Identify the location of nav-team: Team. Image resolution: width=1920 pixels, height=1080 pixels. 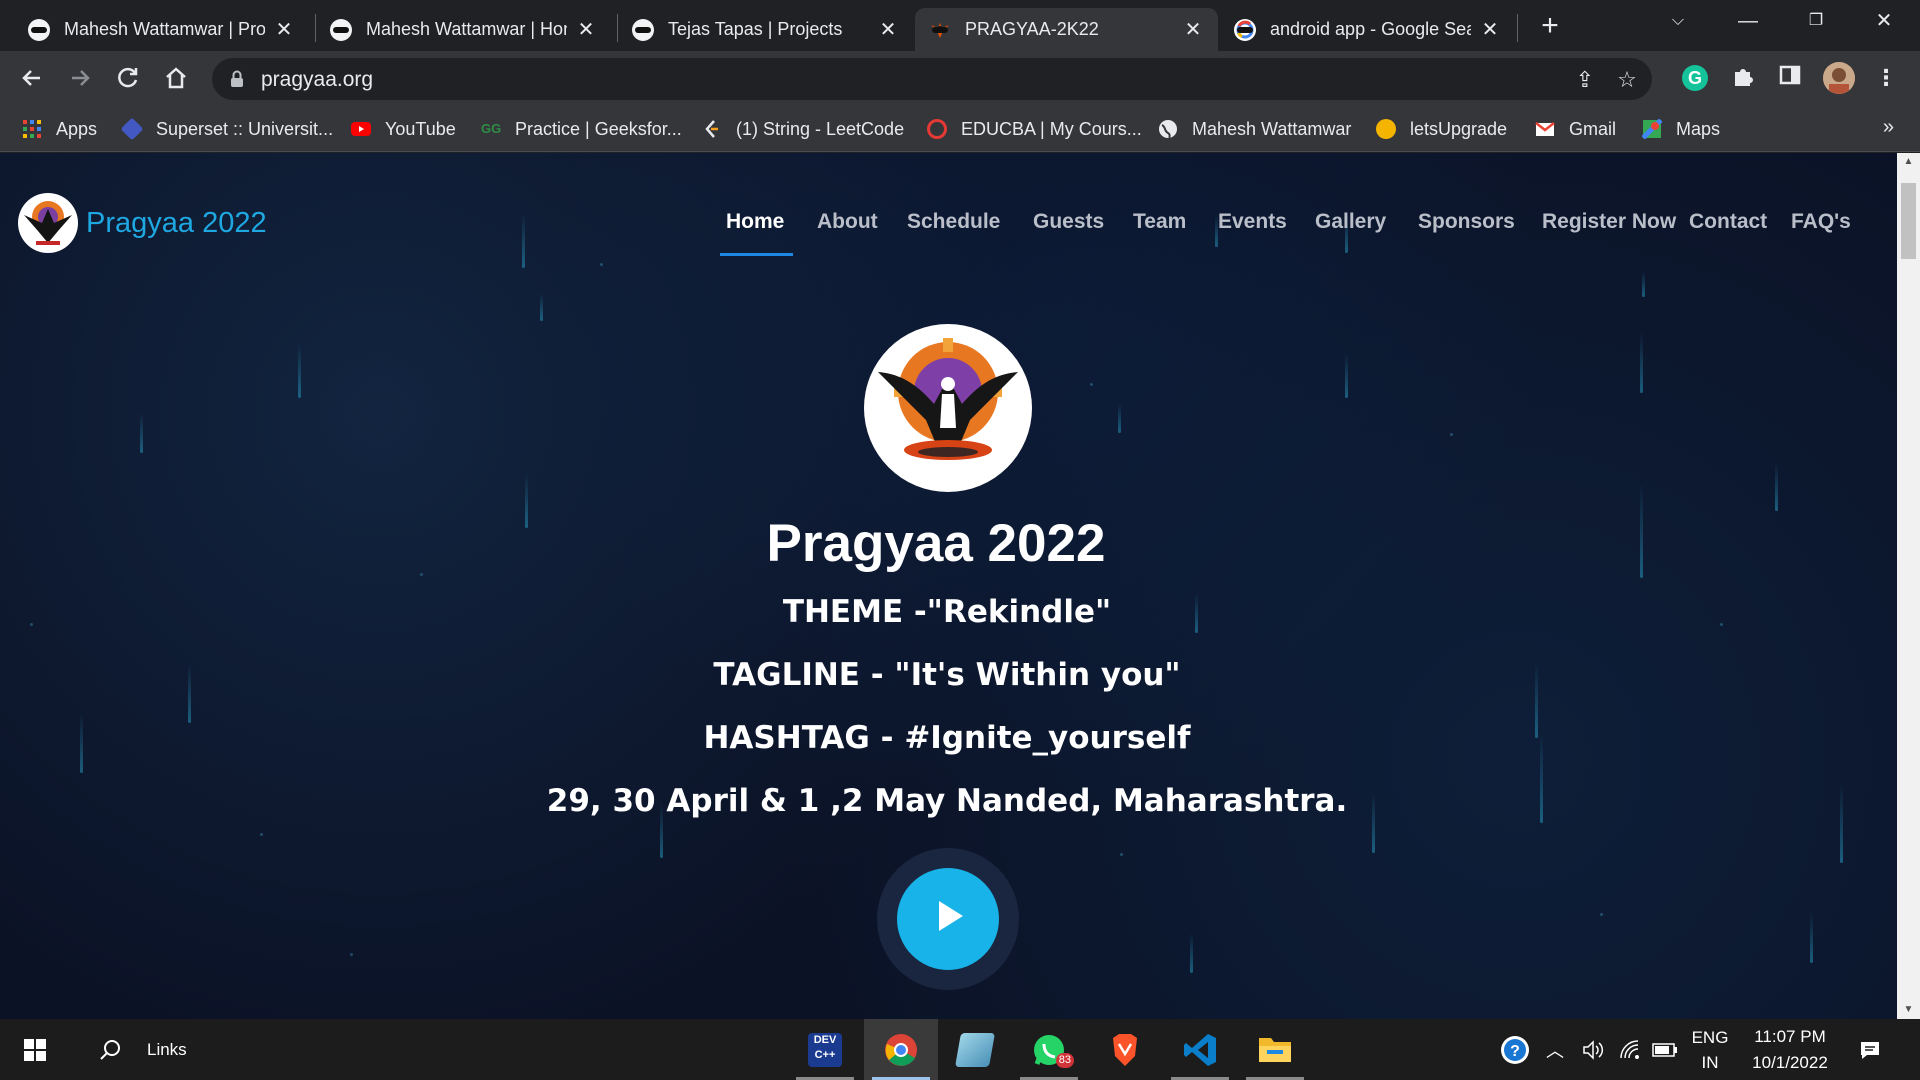
(1159, 222).